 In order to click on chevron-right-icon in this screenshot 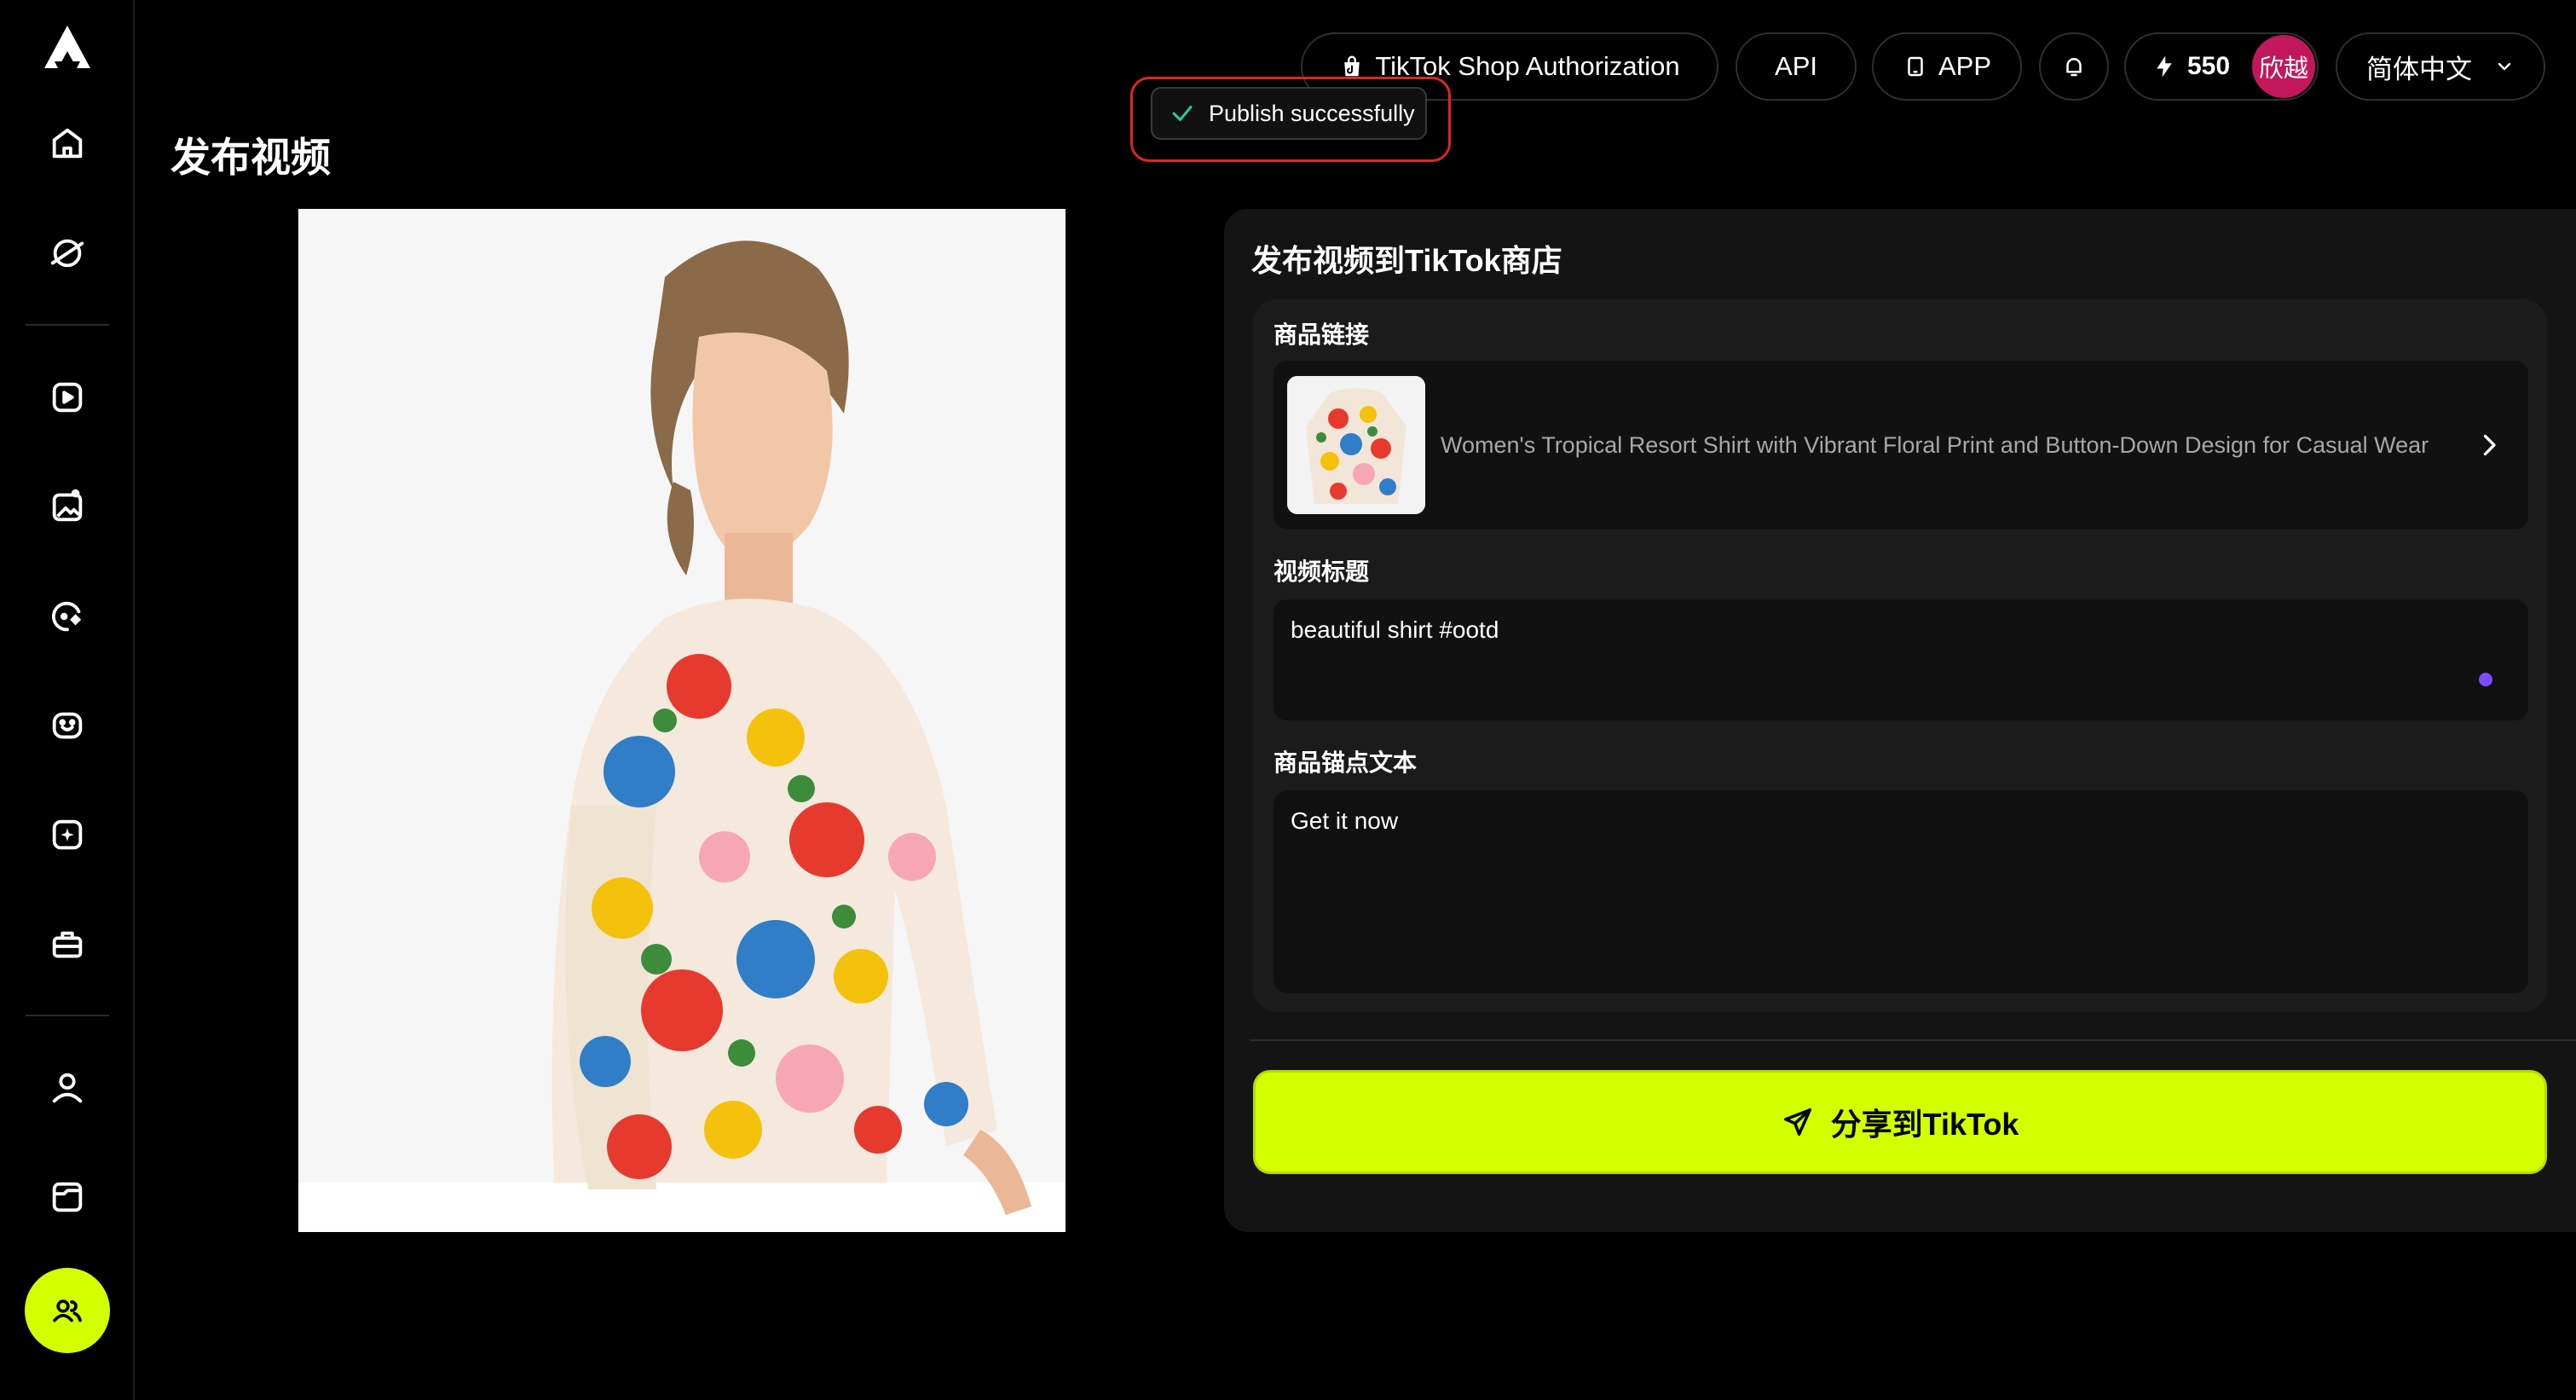, I will do `click(2489, 445)`.